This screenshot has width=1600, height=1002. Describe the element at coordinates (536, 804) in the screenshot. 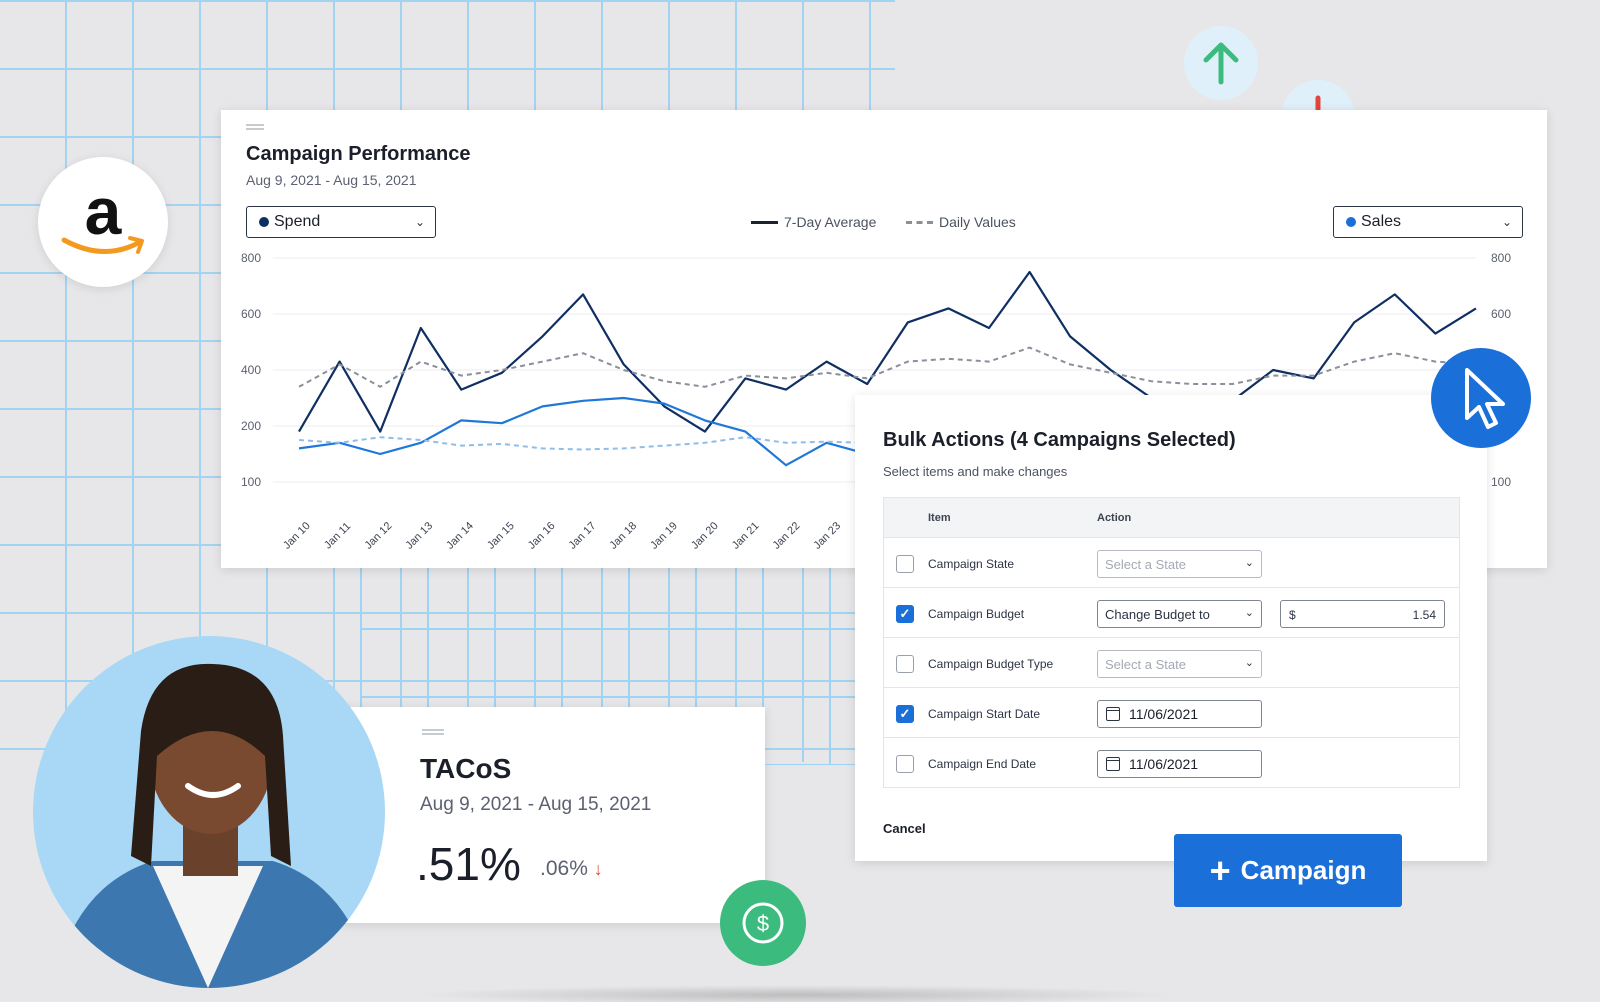

I see `tacos-date-range: Aug 9, 2021 - Aug 15, 2021` at that location.